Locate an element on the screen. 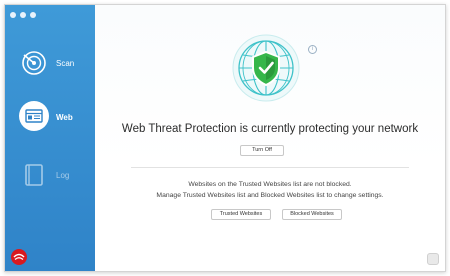 The image size is (450, 276). close-window-dot is located at coordinates (13, 15).